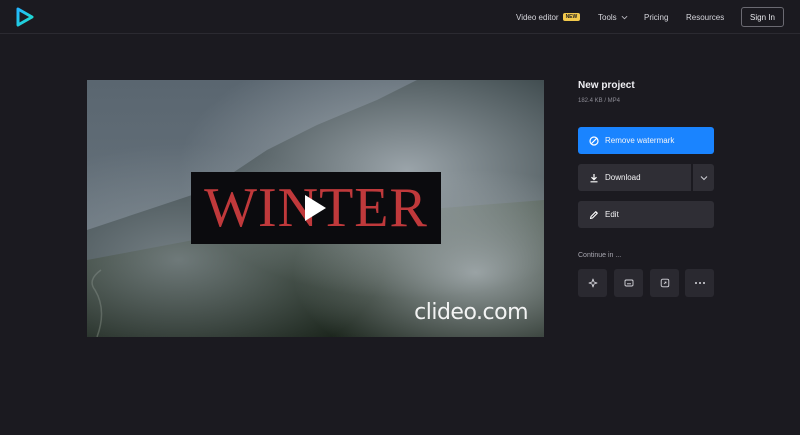 The image size is (800, 435). What do you see at coordinates (593, 214) in the screenshot?
I see `pencil-icon` at bounding box center [593, 214].